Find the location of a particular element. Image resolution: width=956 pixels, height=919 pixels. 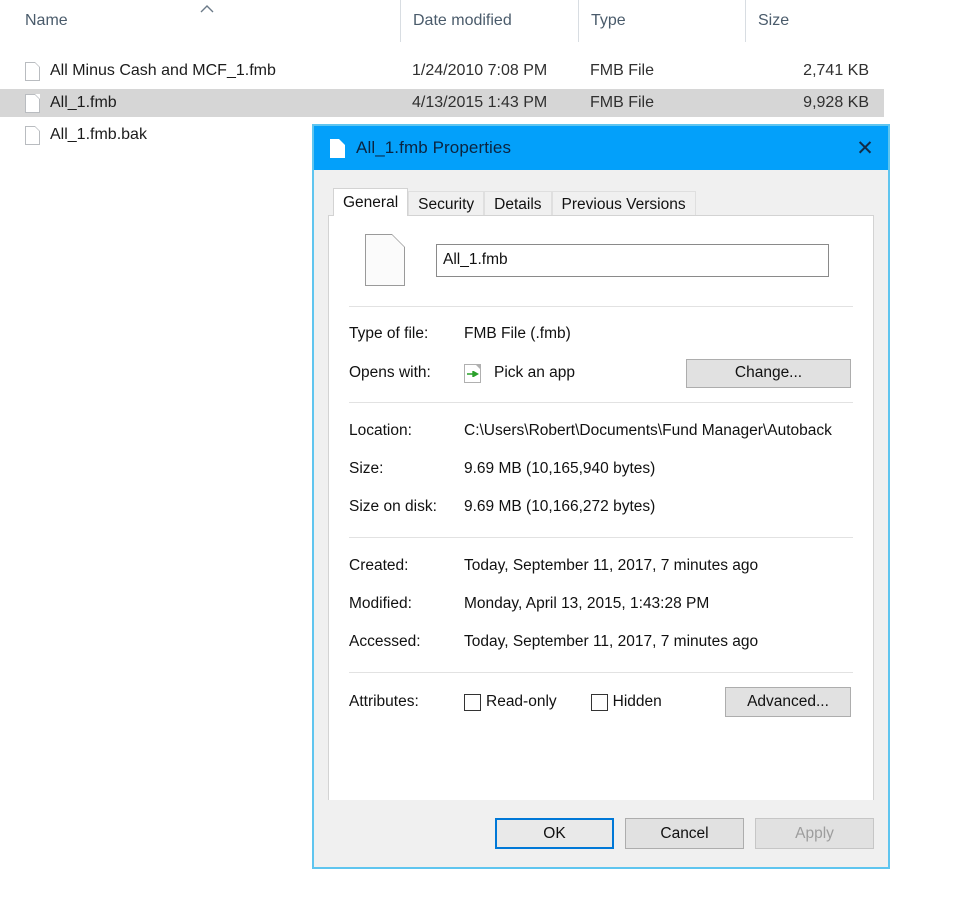

file-name-cell: All_1.fmb is located at coordinates (83, 102).